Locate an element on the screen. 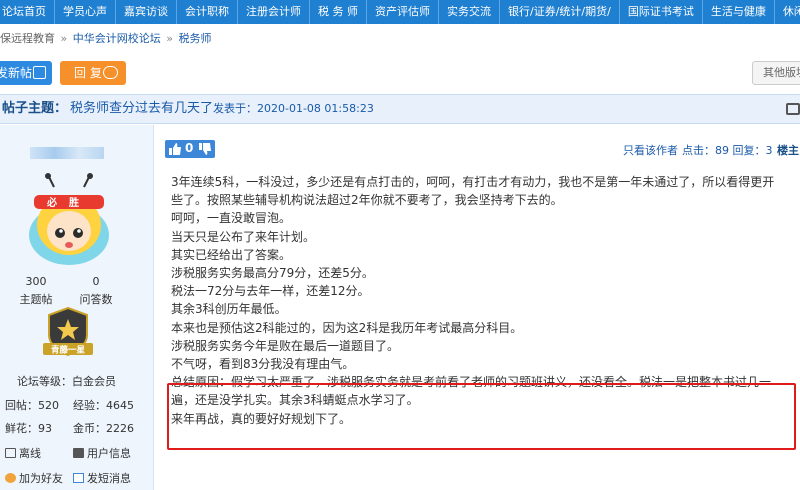  post-line: 些了。按照某些辅导机构说法超过2年你就不要考了，我会坚持考下去的。 is located at coordinates (367, 200).